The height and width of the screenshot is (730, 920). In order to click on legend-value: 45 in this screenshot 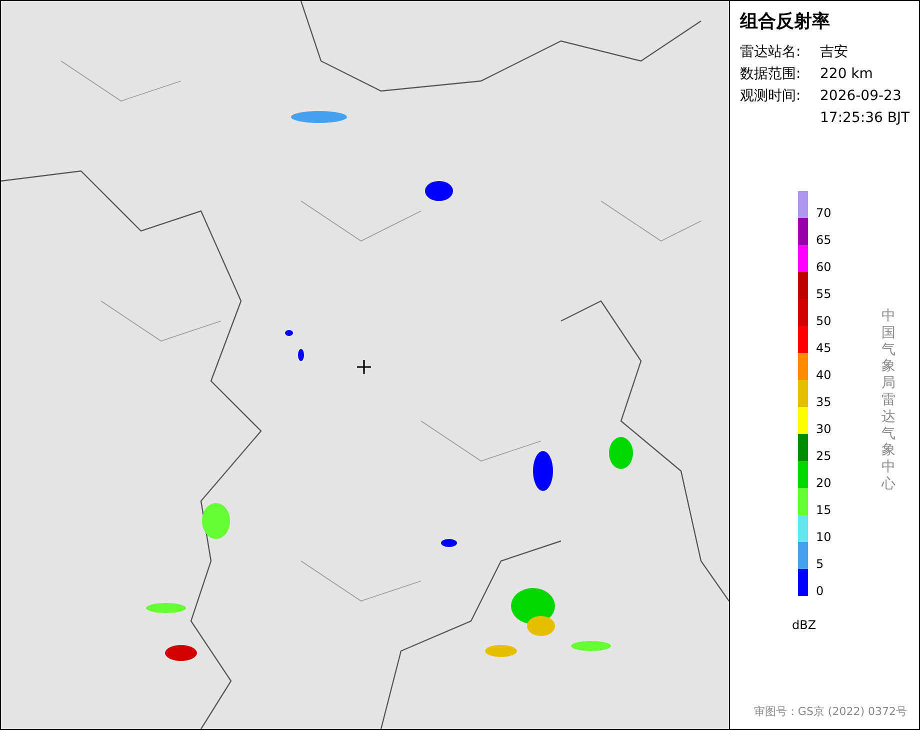, I will do `click(824, 349)`.